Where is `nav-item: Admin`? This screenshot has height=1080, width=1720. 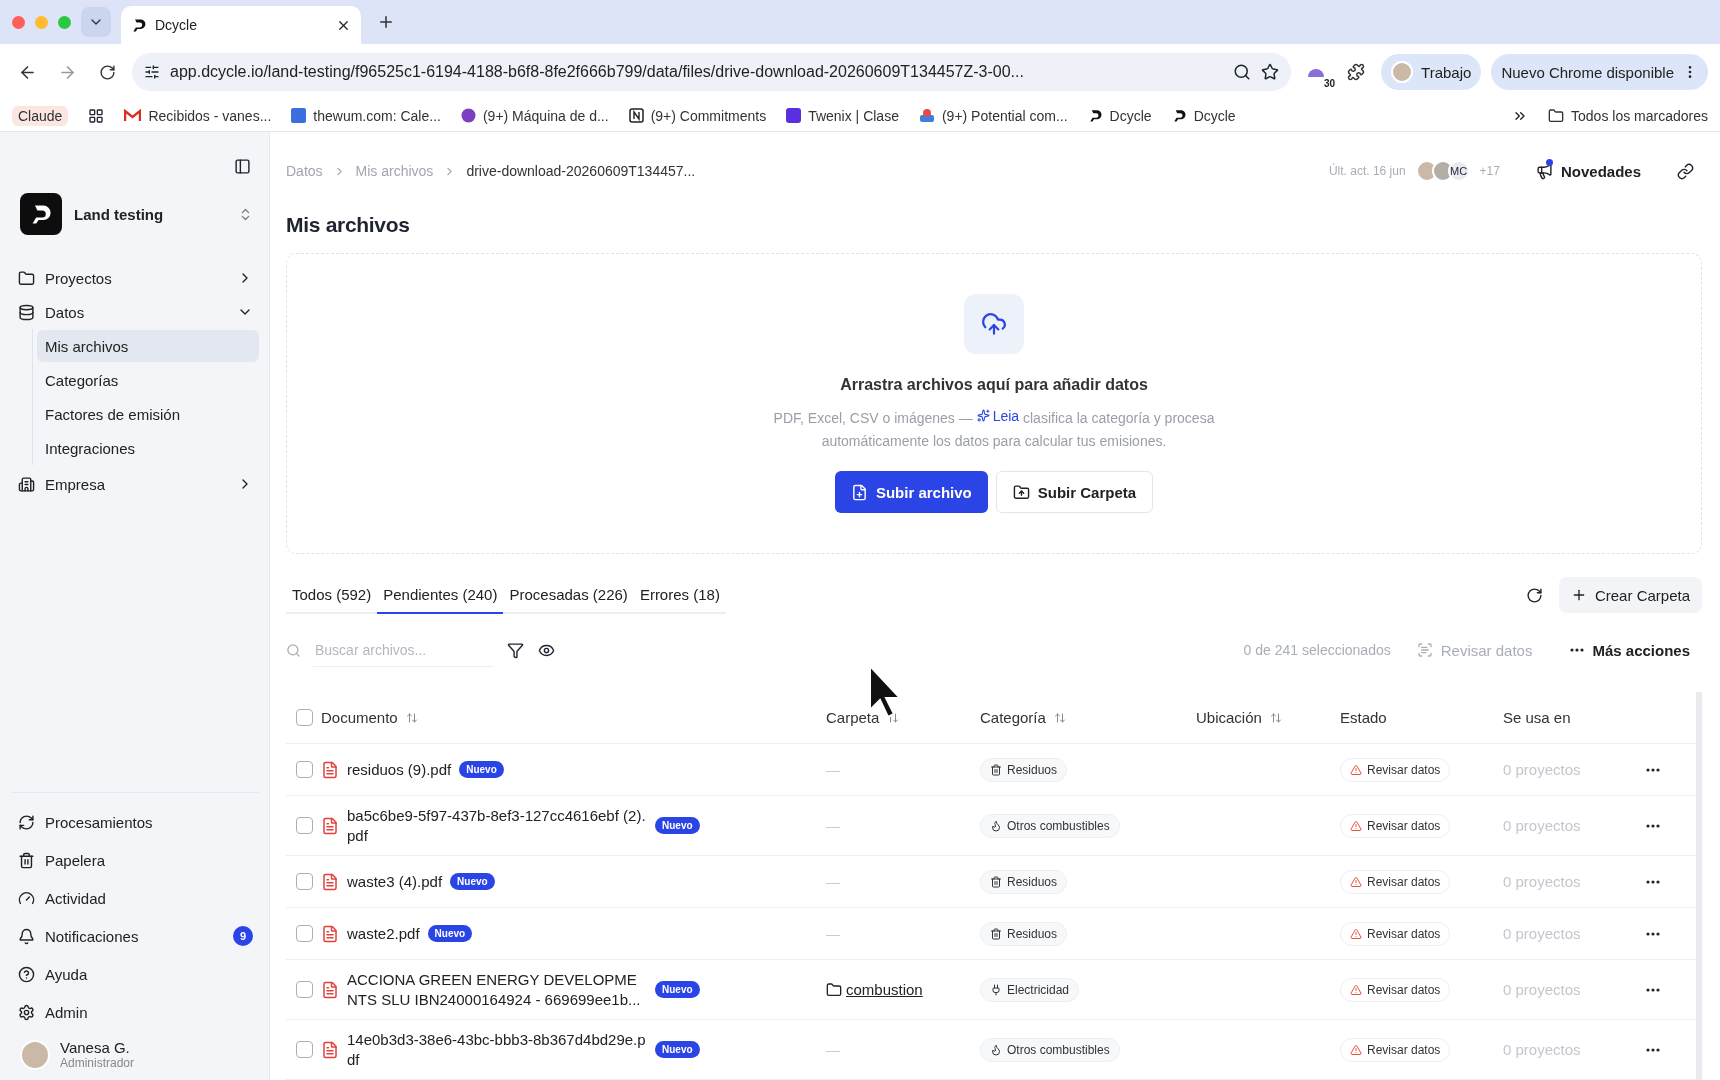 nav-item: Admin is located at coordinates (135, 1012).